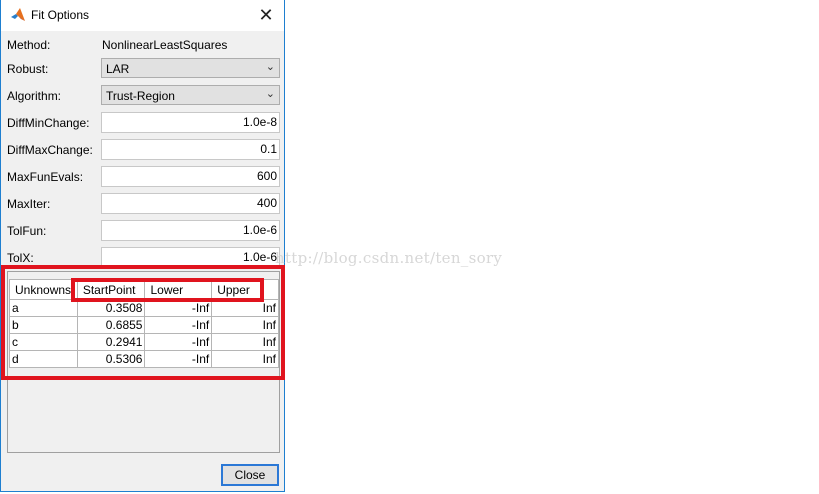  Describe the element at coordinates (18, 14) in the screenshot. I see `matlab-logo-icon` at that location.